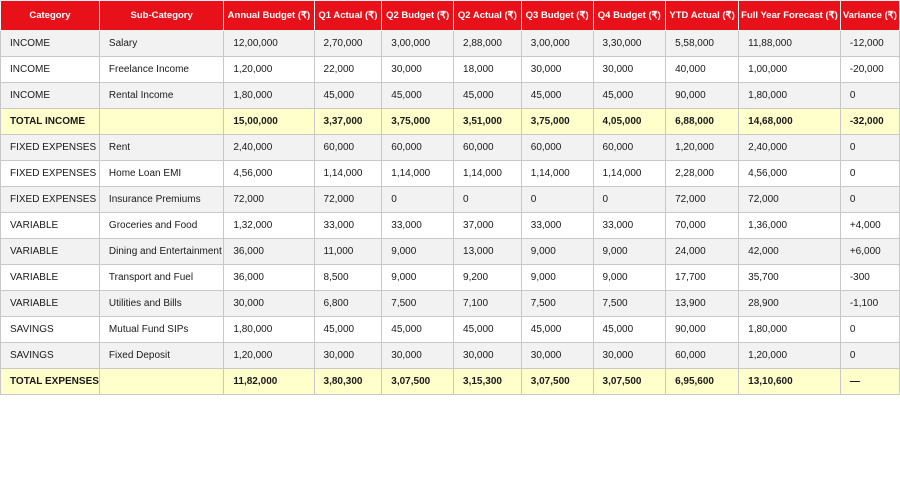 The width and height of the screenshot is (900, 500). Describe the element at coordinates (269, 173) in the screenshot. I see `cell-annual-budget: 4,56,000` at that location.